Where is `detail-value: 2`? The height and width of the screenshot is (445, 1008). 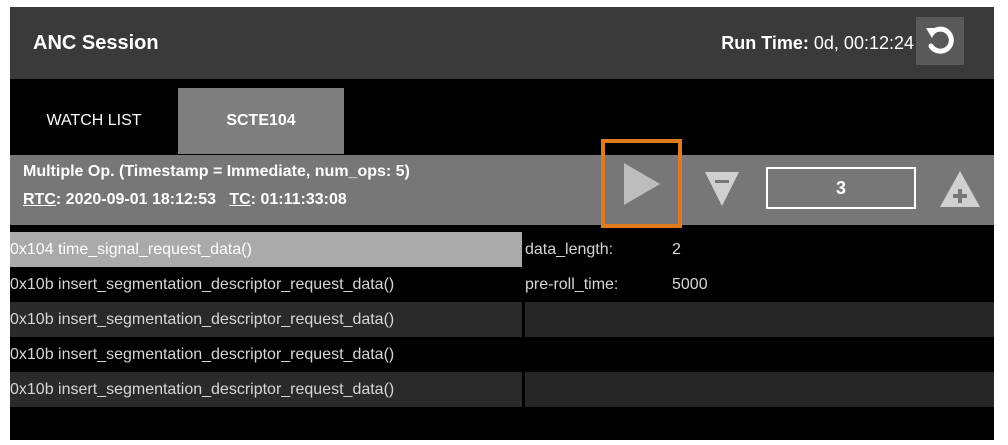 detail-value: 2 is located at coordinates (676, 249).